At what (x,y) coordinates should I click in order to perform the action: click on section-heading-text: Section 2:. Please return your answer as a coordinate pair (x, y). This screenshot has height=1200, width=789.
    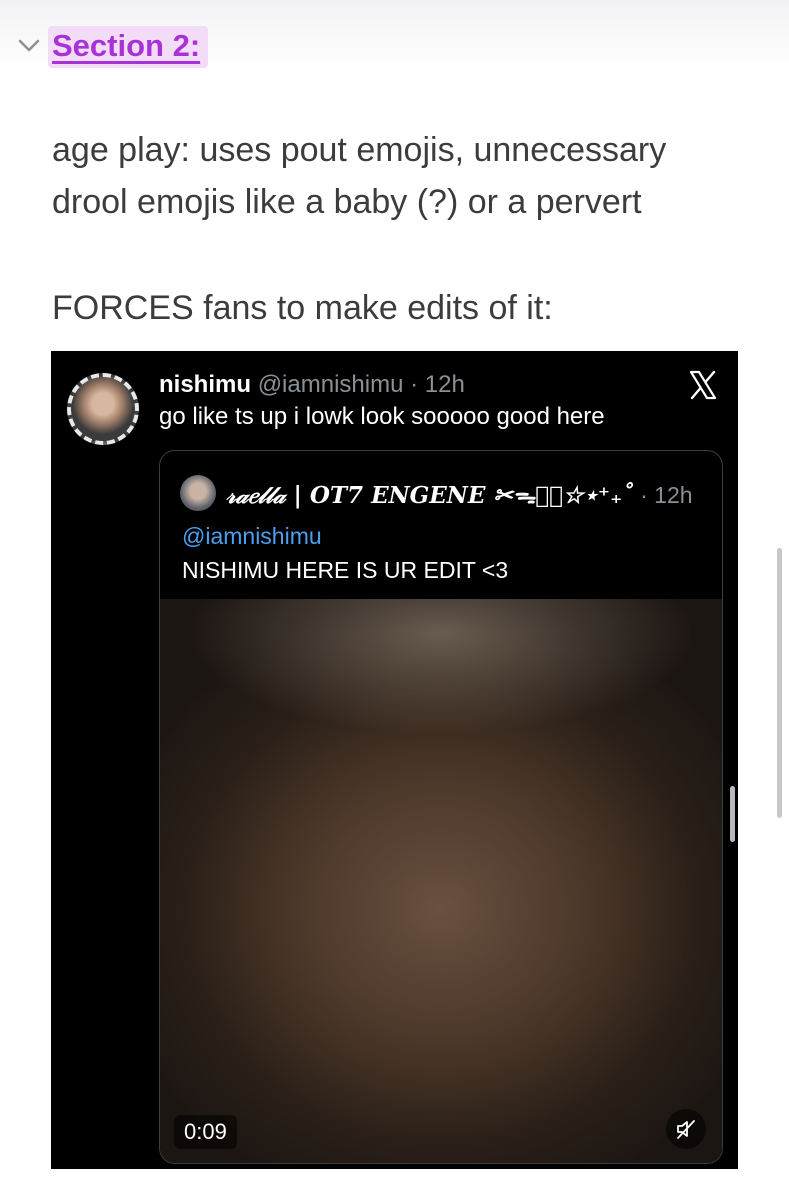
    Looking at the image, I should click on (126, 45).